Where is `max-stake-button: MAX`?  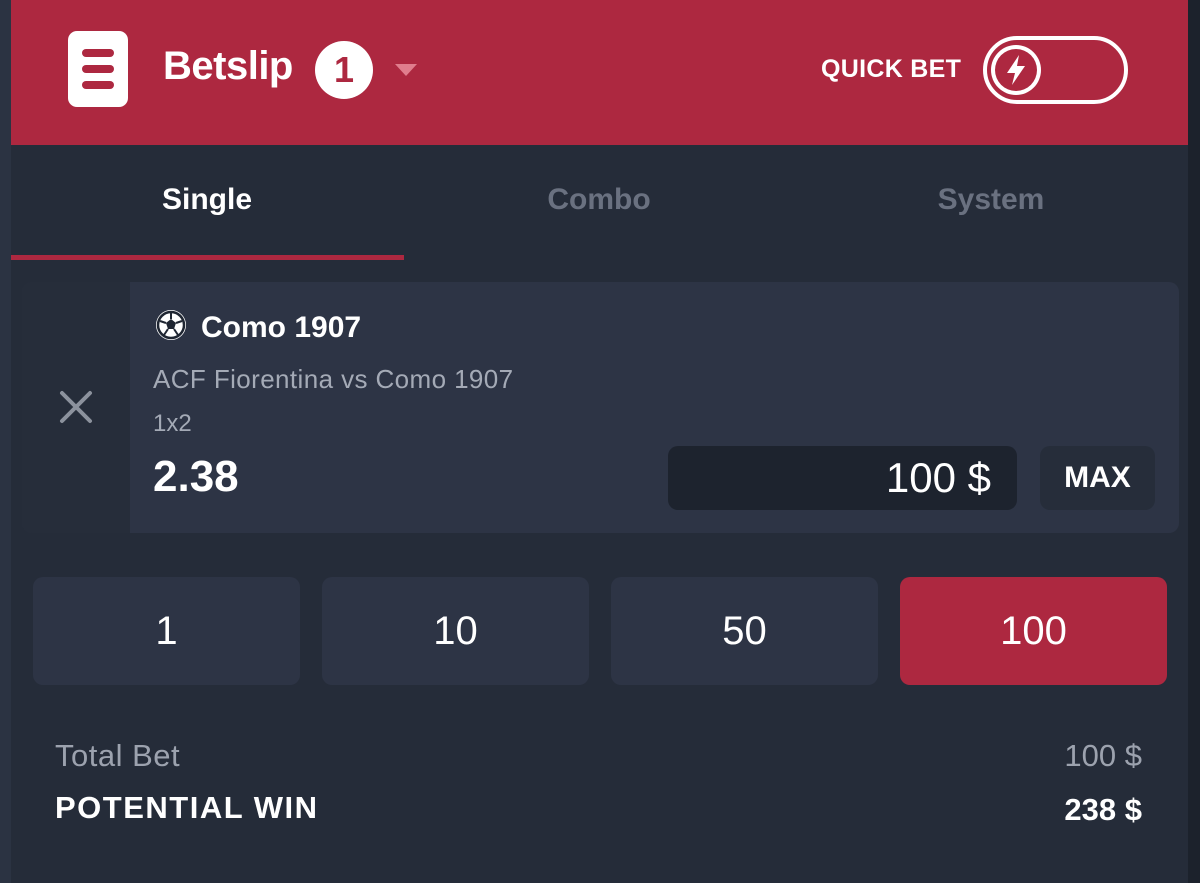 max-stake-button: MAX is located at coordinates (1097, 478).